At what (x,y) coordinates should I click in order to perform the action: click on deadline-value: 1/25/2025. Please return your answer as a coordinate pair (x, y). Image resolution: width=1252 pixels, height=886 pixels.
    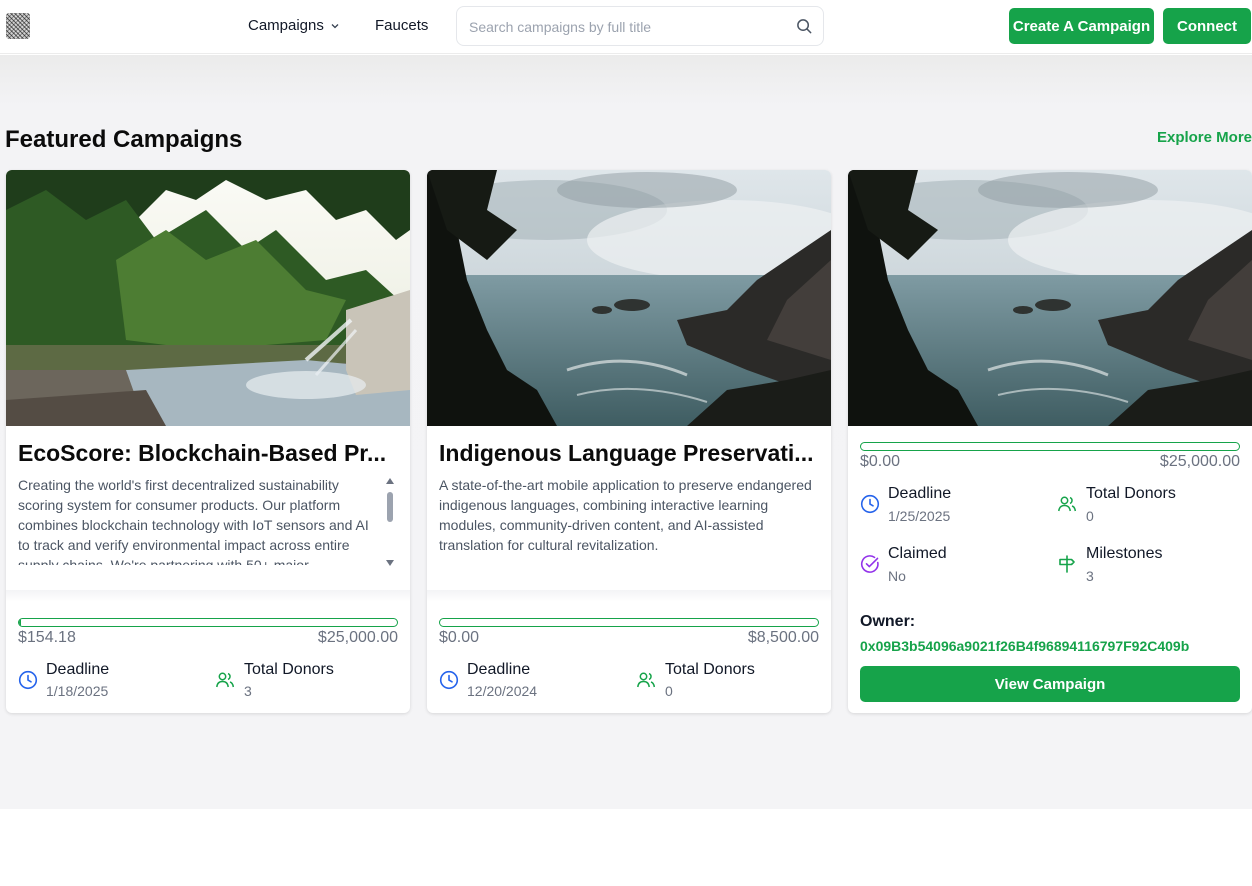
    Looking at the image, I should click on (919, 516).